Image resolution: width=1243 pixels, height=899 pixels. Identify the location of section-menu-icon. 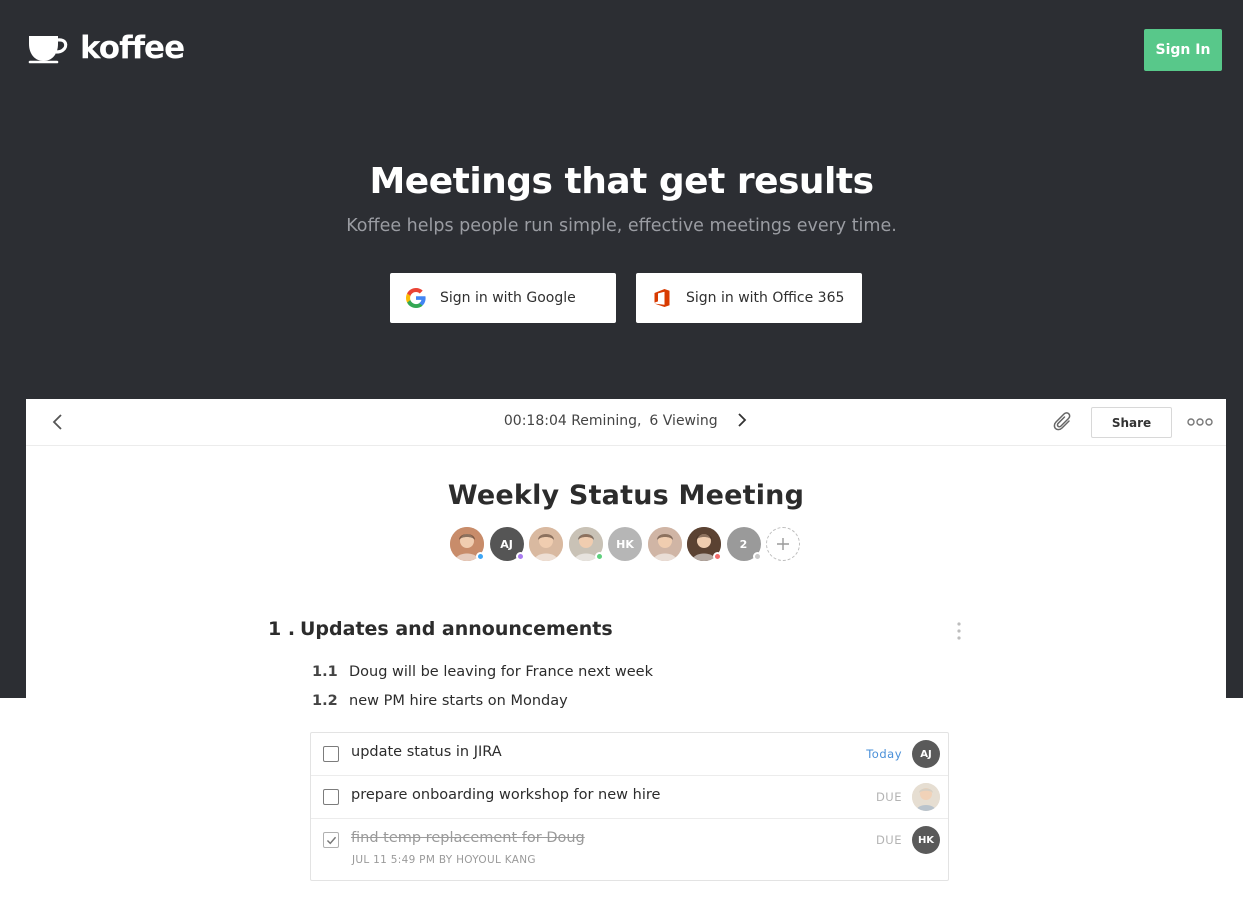
(959, 631).